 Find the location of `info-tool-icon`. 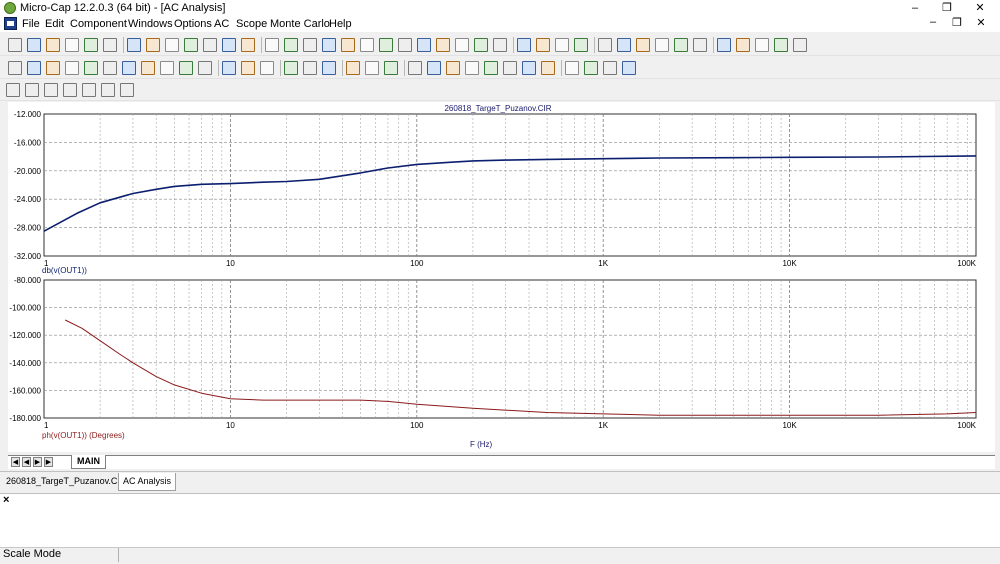

info-tool-icon is located at coordinates (205, 68).